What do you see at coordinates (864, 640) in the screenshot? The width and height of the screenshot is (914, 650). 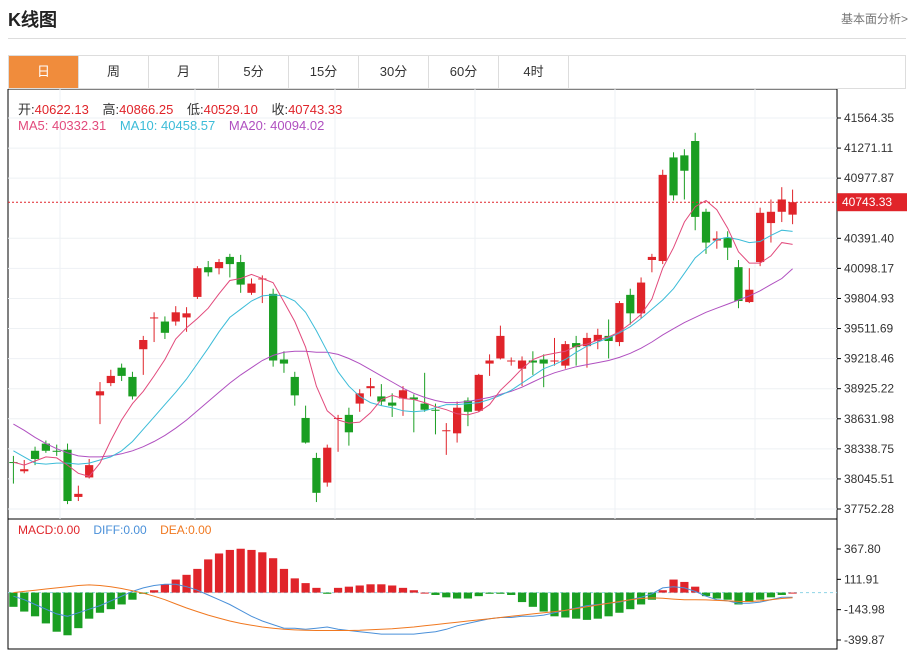 I see `macd-tick-label: -399.87` at bounding box center [864, 640].